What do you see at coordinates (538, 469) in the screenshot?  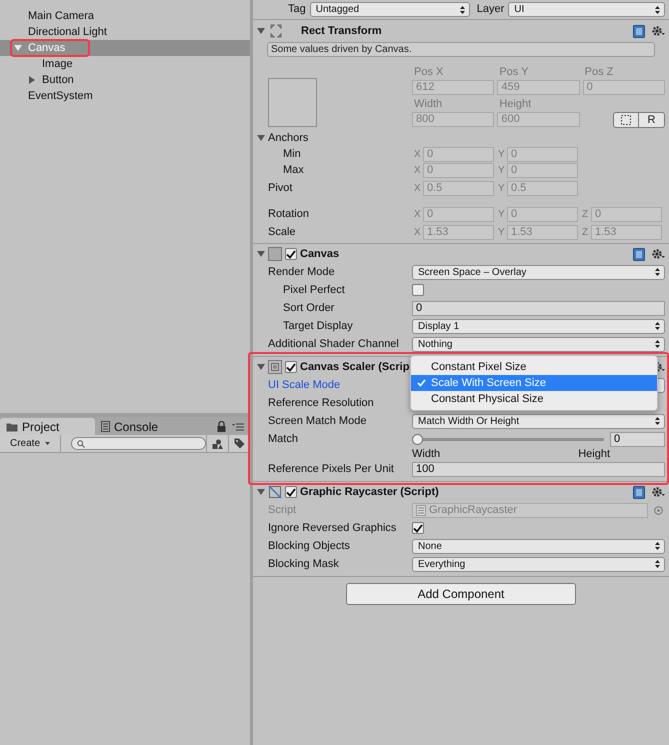 I see `number-field: 100` at bounding box center [538, 469].